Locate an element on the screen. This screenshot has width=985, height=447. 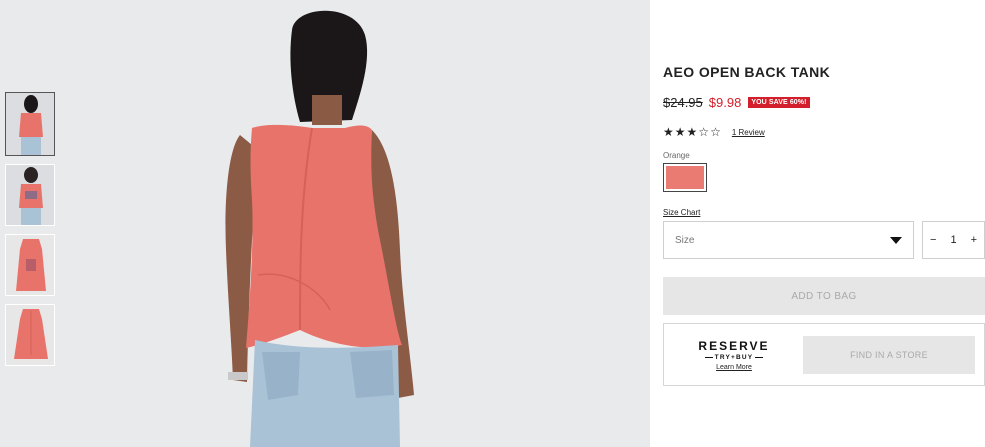
star-rating: ★ ★ ★ ☆ ☆ is located at coordinates (692, 132).